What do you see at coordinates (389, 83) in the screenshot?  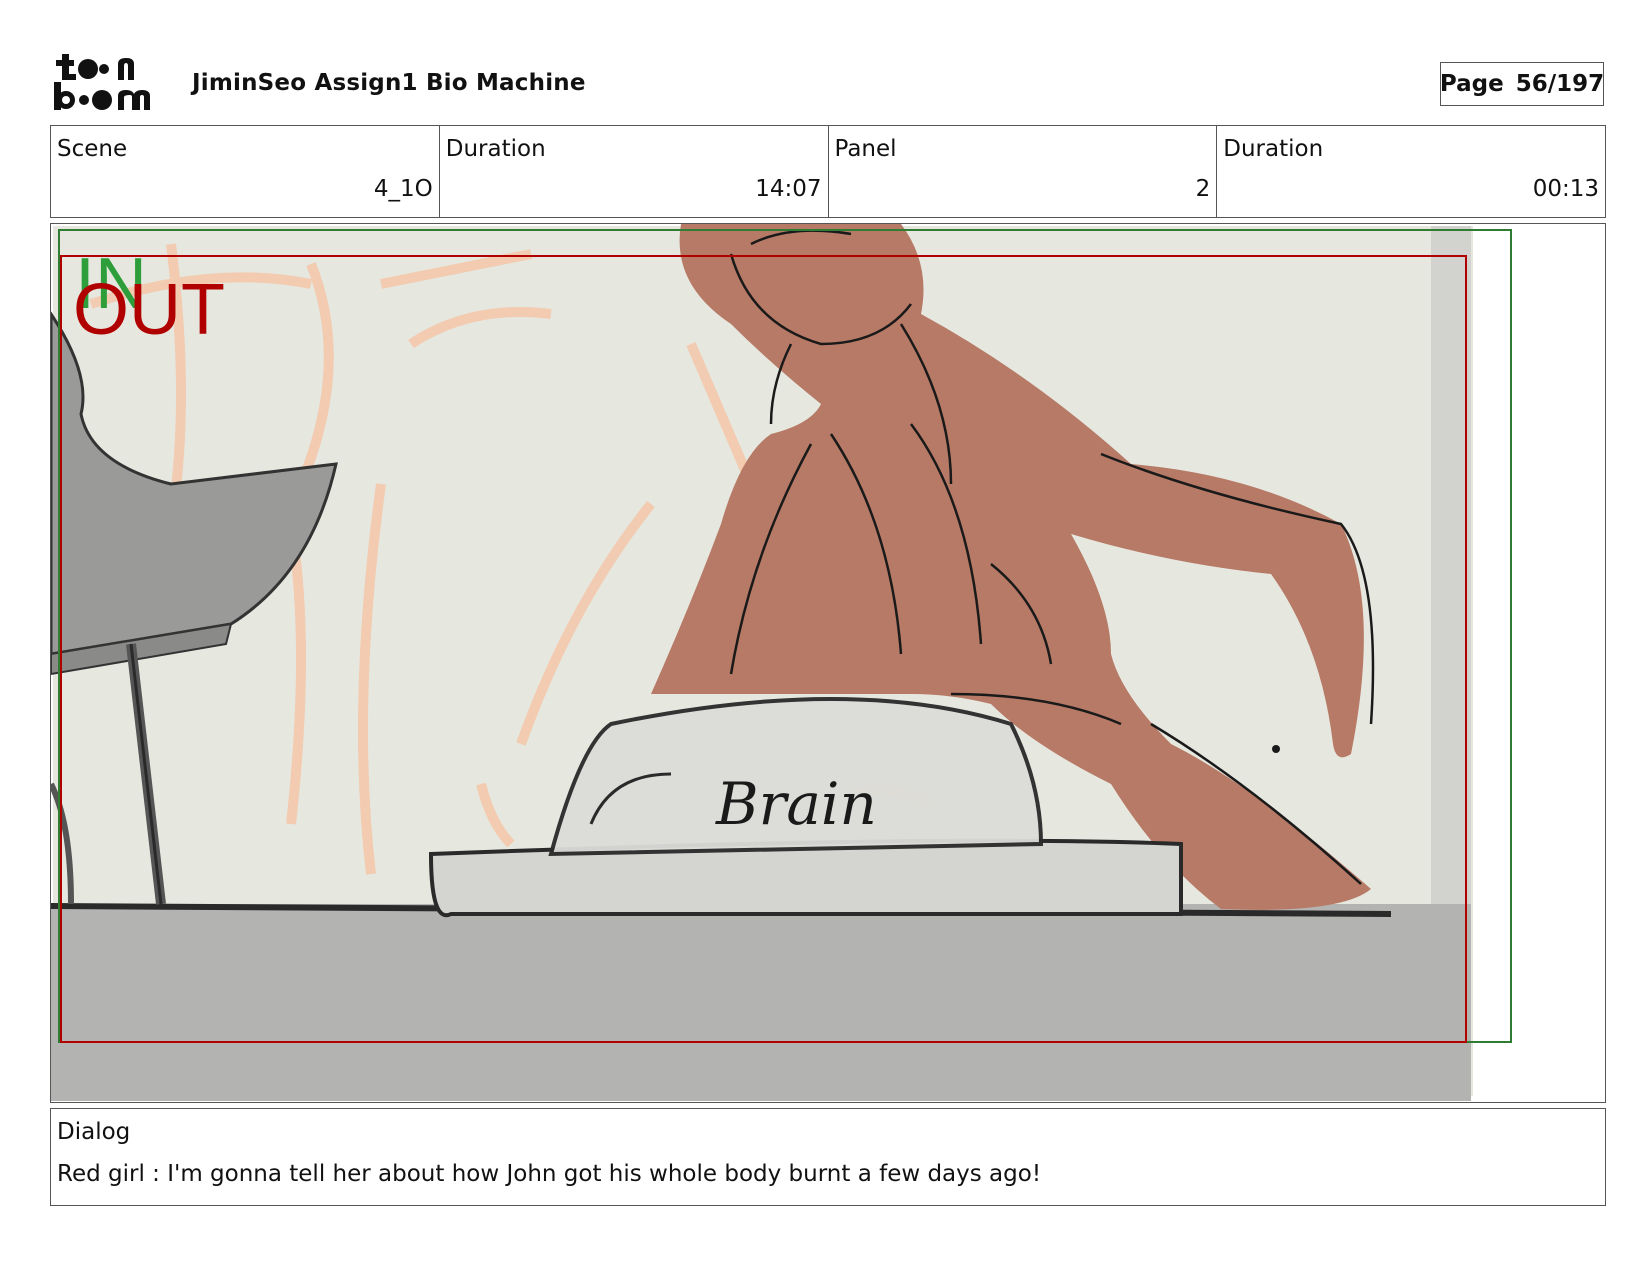 I see `project-title: JiminSeo Assign1 Bio Machine` at bounding box center [389, 83].